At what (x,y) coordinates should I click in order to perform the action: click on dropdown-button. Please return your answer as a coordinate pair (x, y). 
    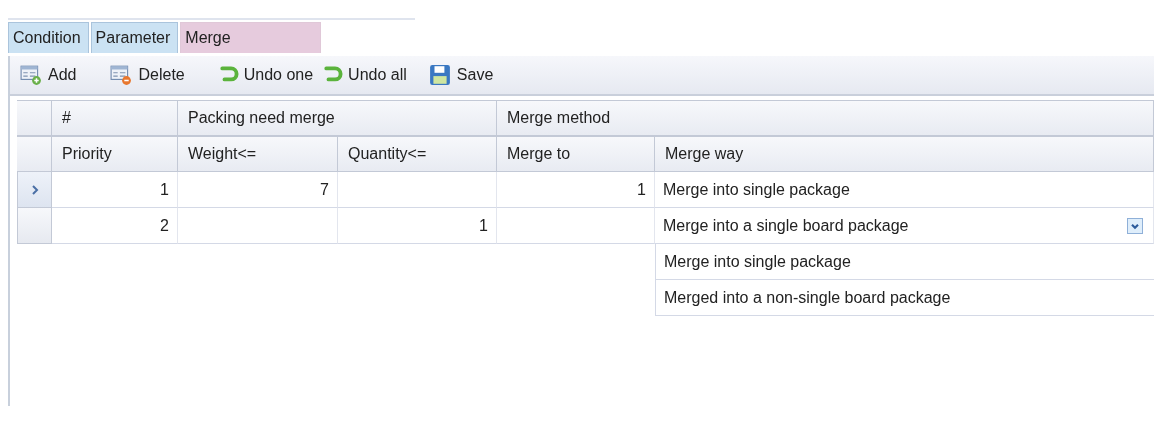
    Looking at the image, I should click on (1135, 225).